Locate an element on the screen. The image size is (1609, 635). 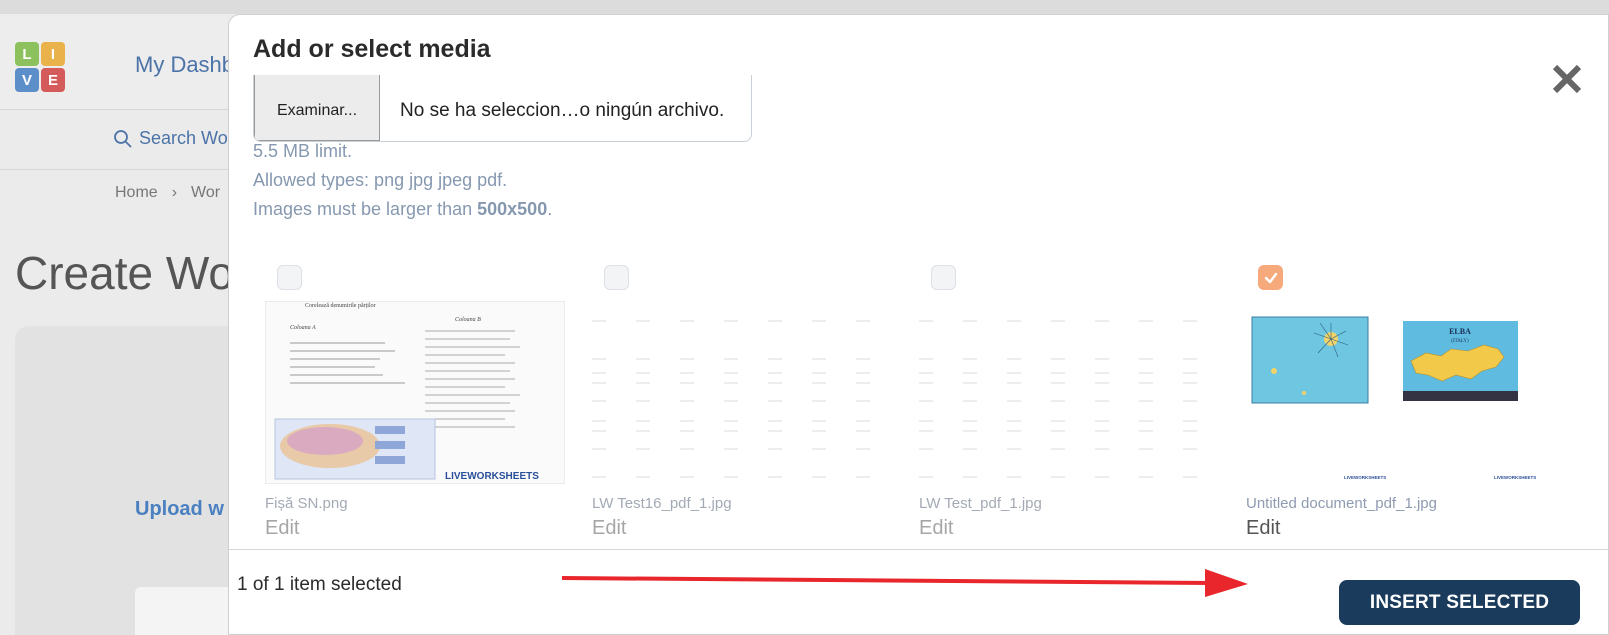
live-logo: L I V E is located at coordinates (40, 67).